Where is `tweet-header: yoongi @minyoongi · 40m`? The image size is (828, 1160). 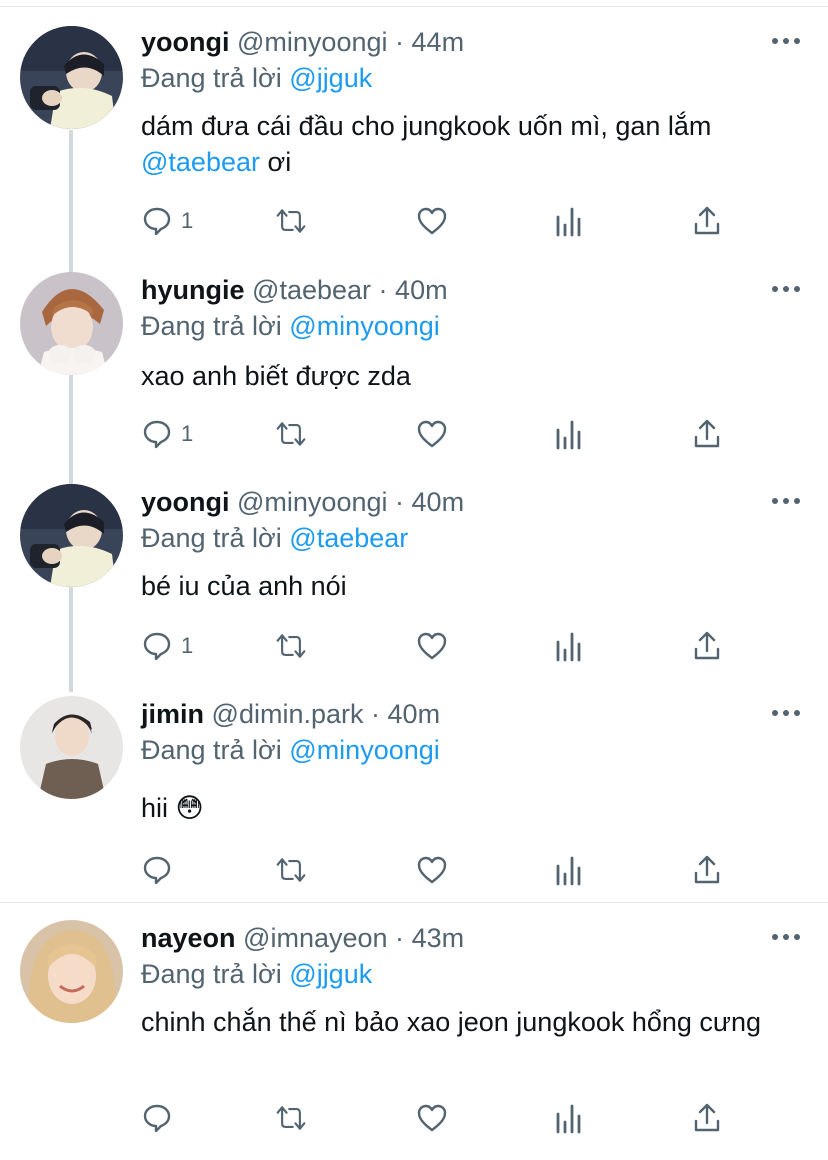 tweet-header: yoongi @minyoongi · 40m is located at coordinates (302, 502).